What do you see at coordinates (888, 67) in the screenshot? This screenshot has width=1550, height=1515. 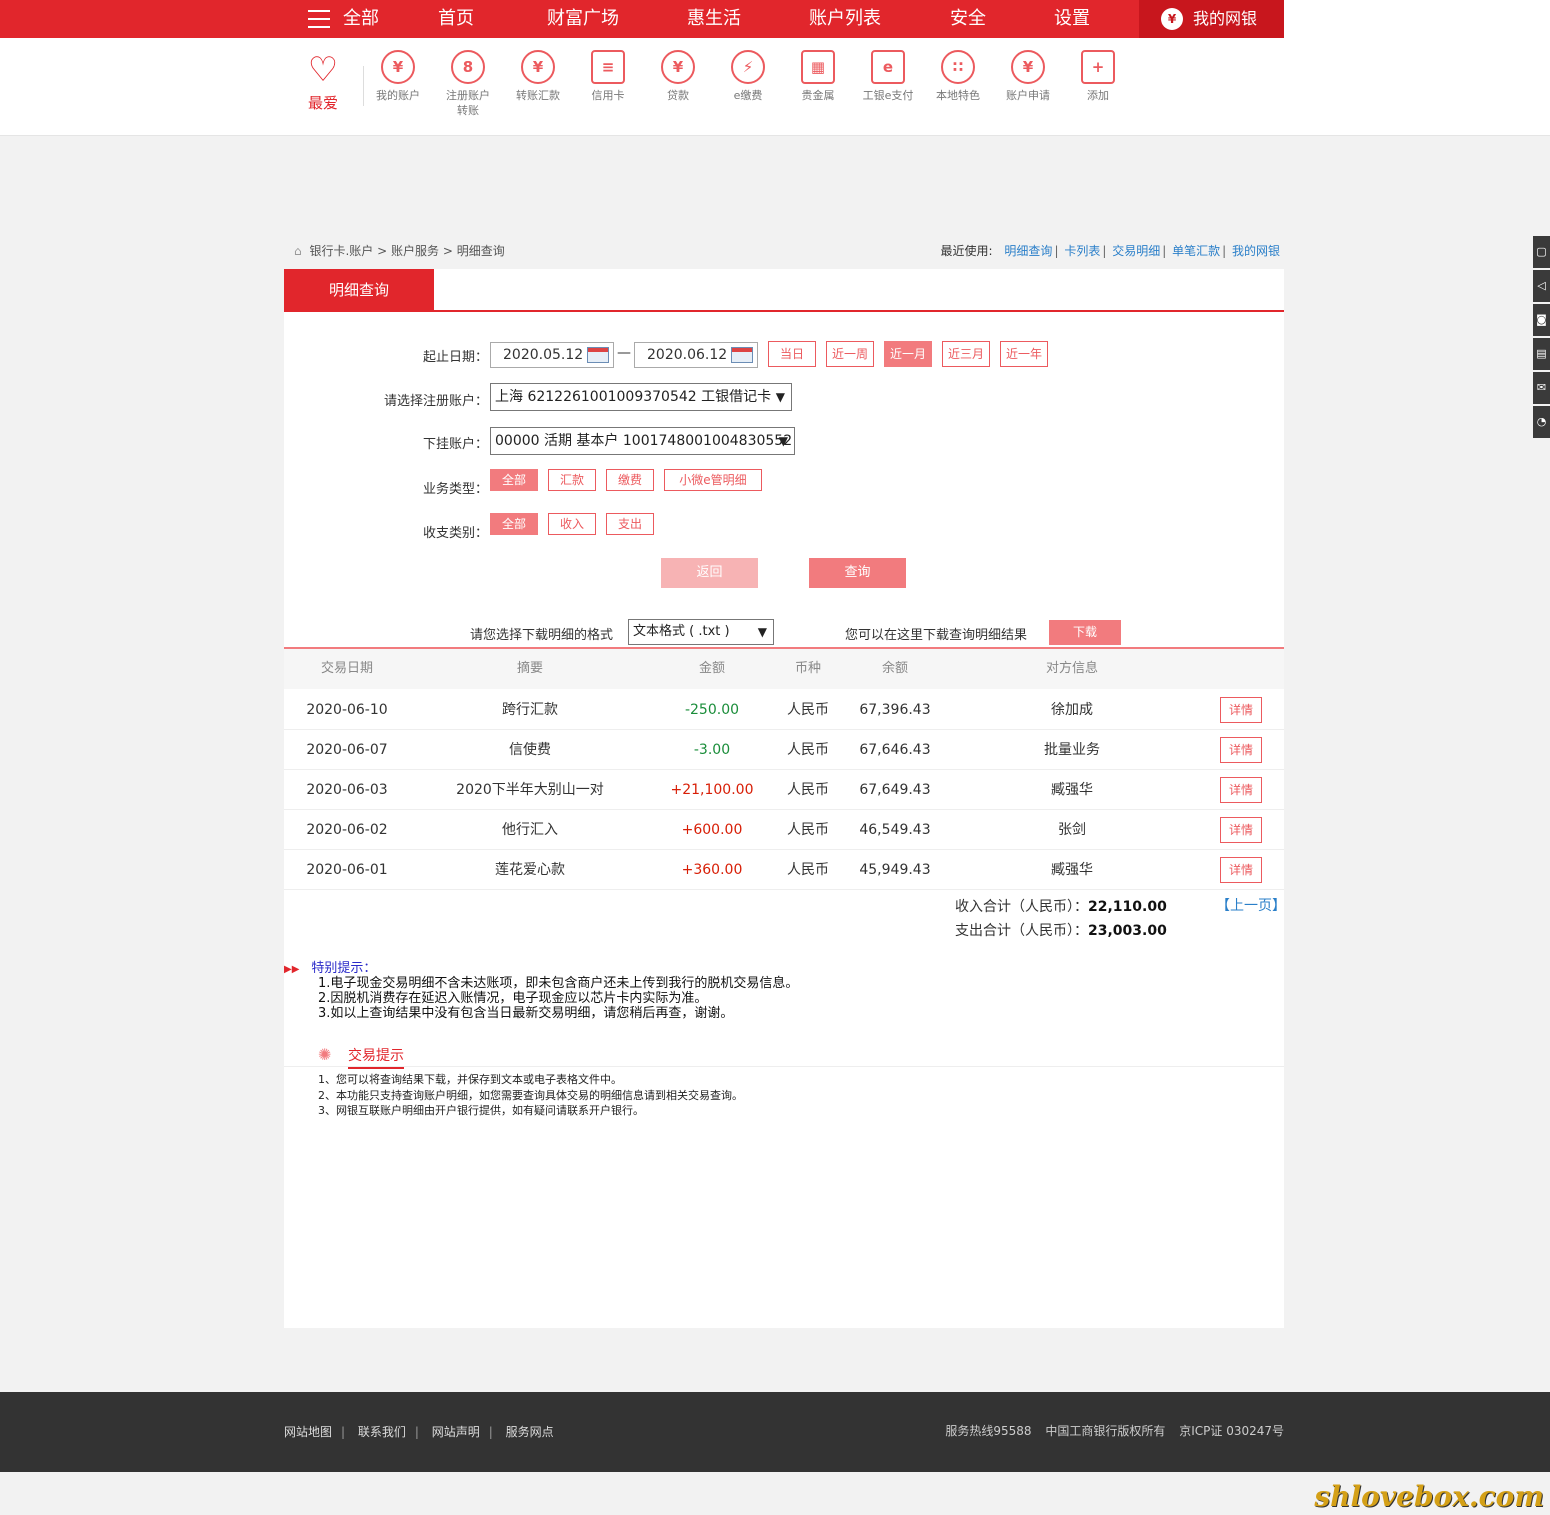 I see `epay-card-icon: e` at bounding box center [888, 67].